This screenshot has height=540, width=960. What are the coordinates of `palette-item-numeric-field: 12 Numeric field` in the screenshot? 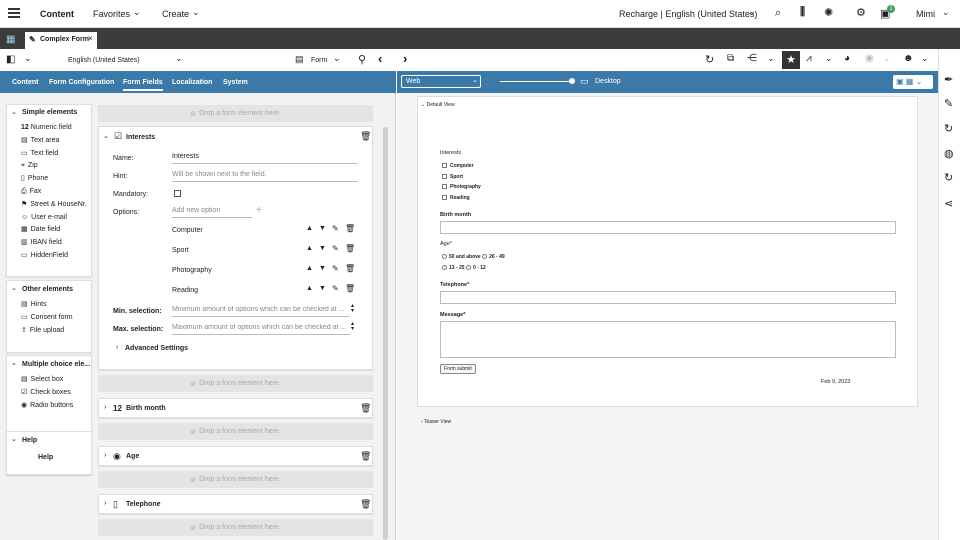 It's located at (54, 128).